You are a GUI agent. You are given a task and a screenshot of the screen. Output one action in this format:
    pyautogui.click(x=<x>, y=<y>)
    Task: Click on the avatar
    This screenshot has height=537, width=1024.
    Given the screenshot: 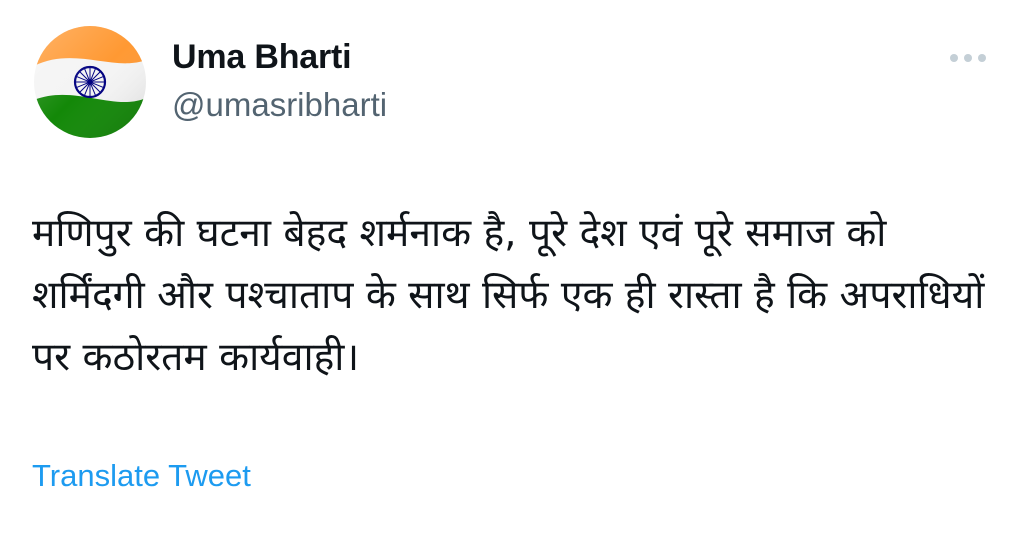 What is the action you would take?
    pyautogui.click(x=90, y=82)
    